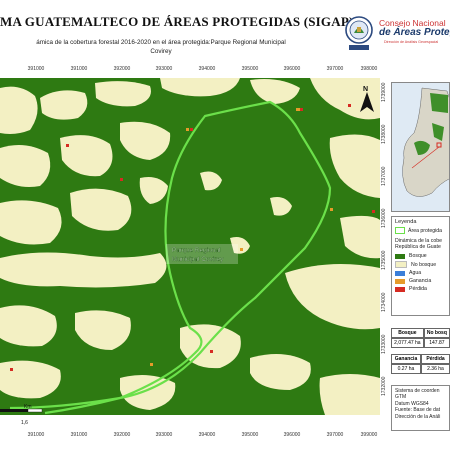 The image size is (450, 450). I want to click on stats-header-row-1: Bosque No bosq, so click(420, 333).